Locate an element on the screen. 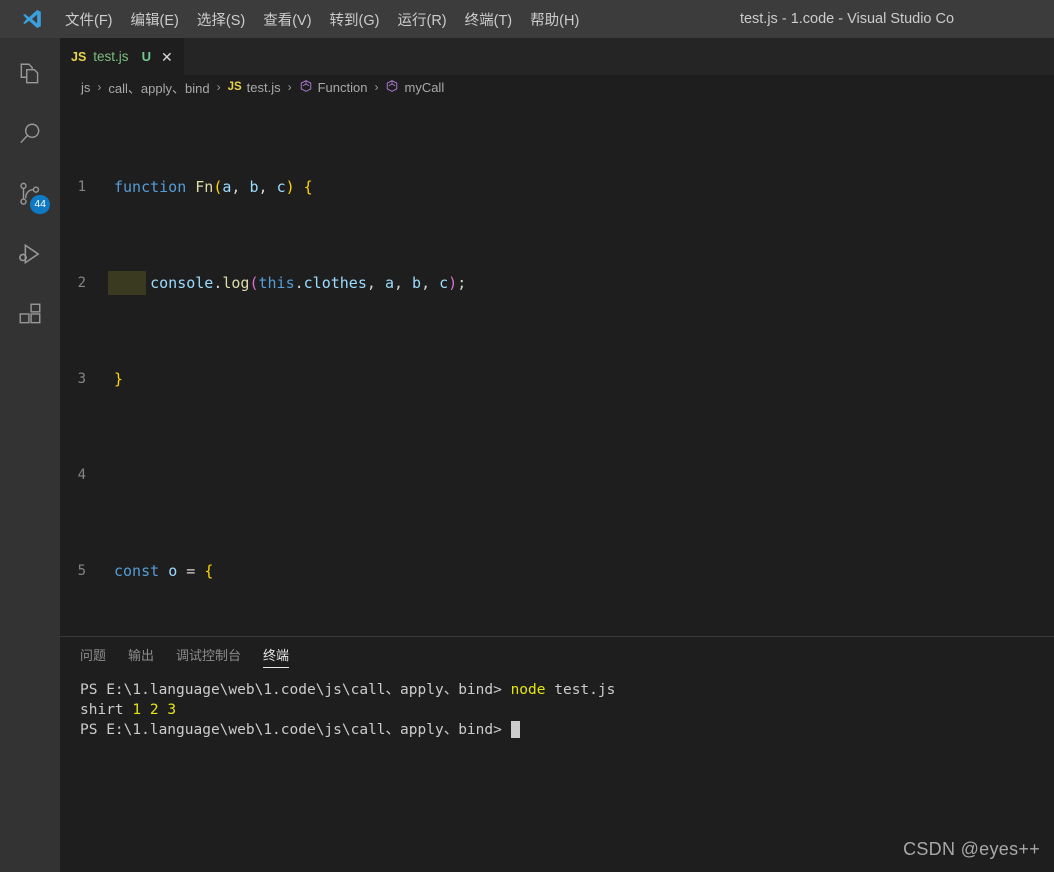  breadcrumb-item-js: js is located at coordinates (85, 87).